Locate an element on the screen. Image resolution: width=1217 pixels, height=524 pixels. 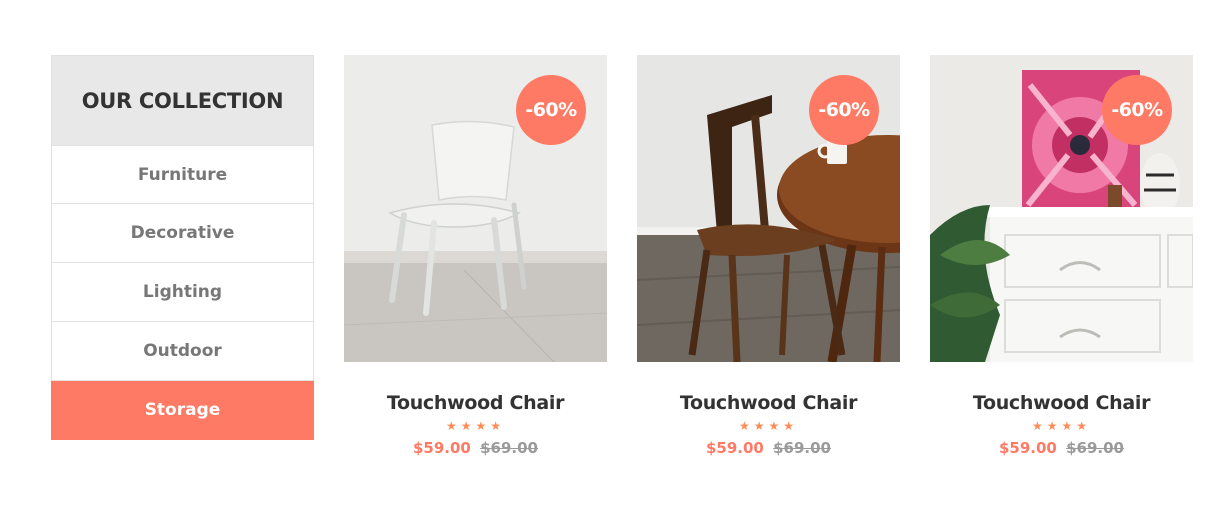
sidebar-header: OUR COLLECTION is located at coordinates (182, 100).